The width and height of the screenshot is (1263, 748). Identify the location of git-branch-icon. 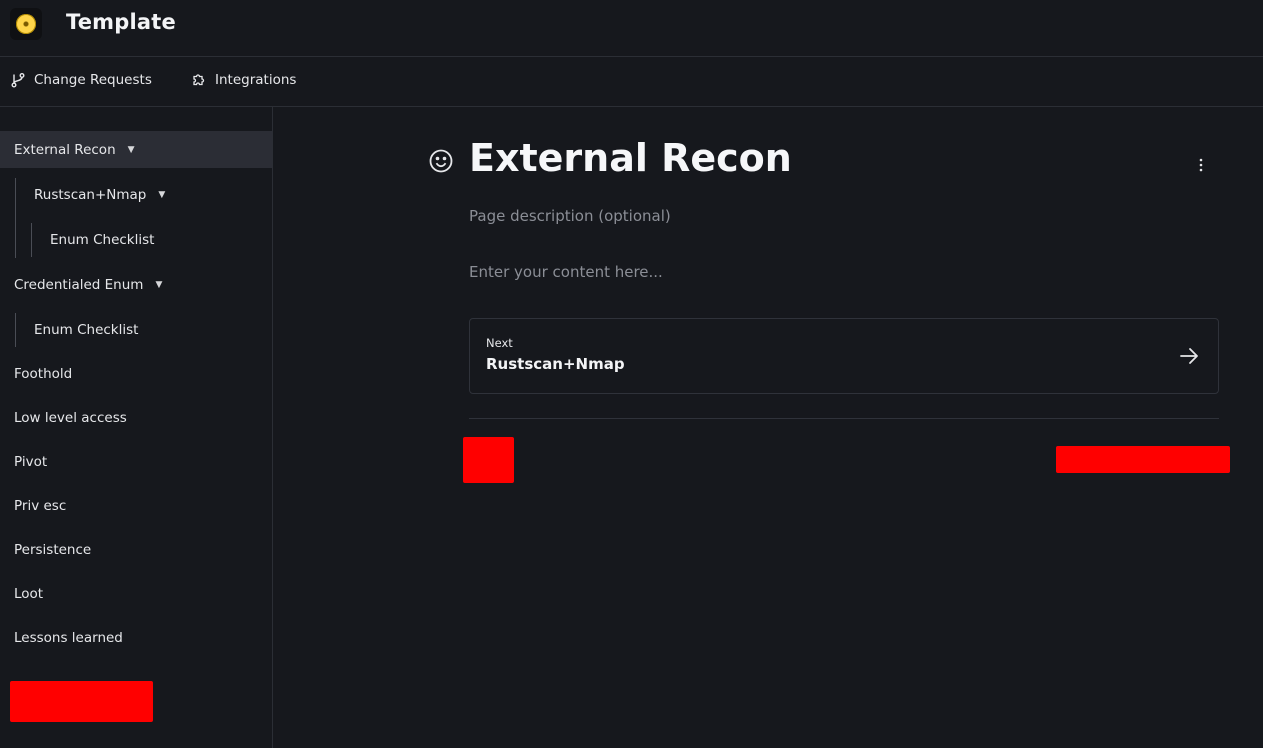
(18, 80).